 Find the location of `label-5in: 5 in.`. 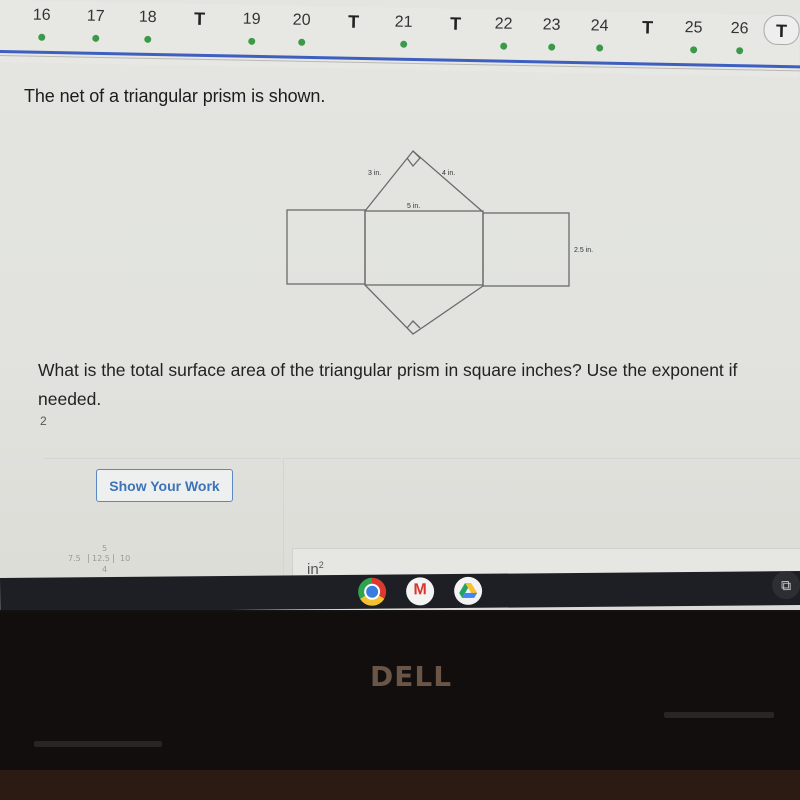

label-5in: 5 in. is located at coordinates (413, 206).